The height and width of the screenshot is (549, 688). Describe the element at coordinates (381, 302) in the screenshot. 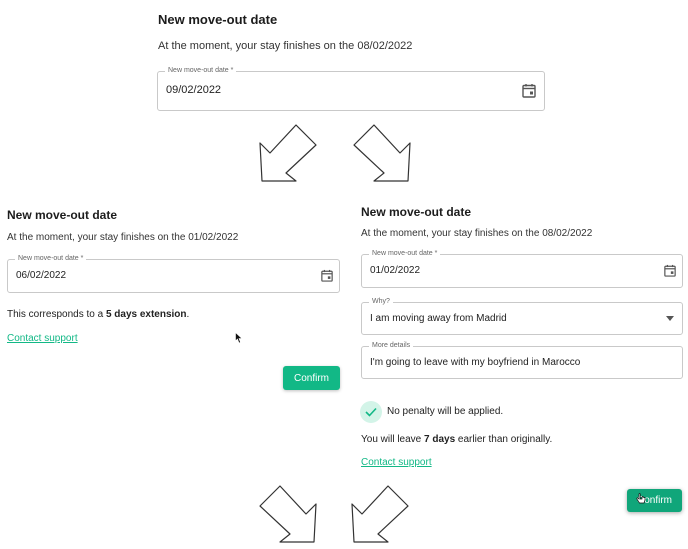

I see `right-why-label: Why?` at that location.